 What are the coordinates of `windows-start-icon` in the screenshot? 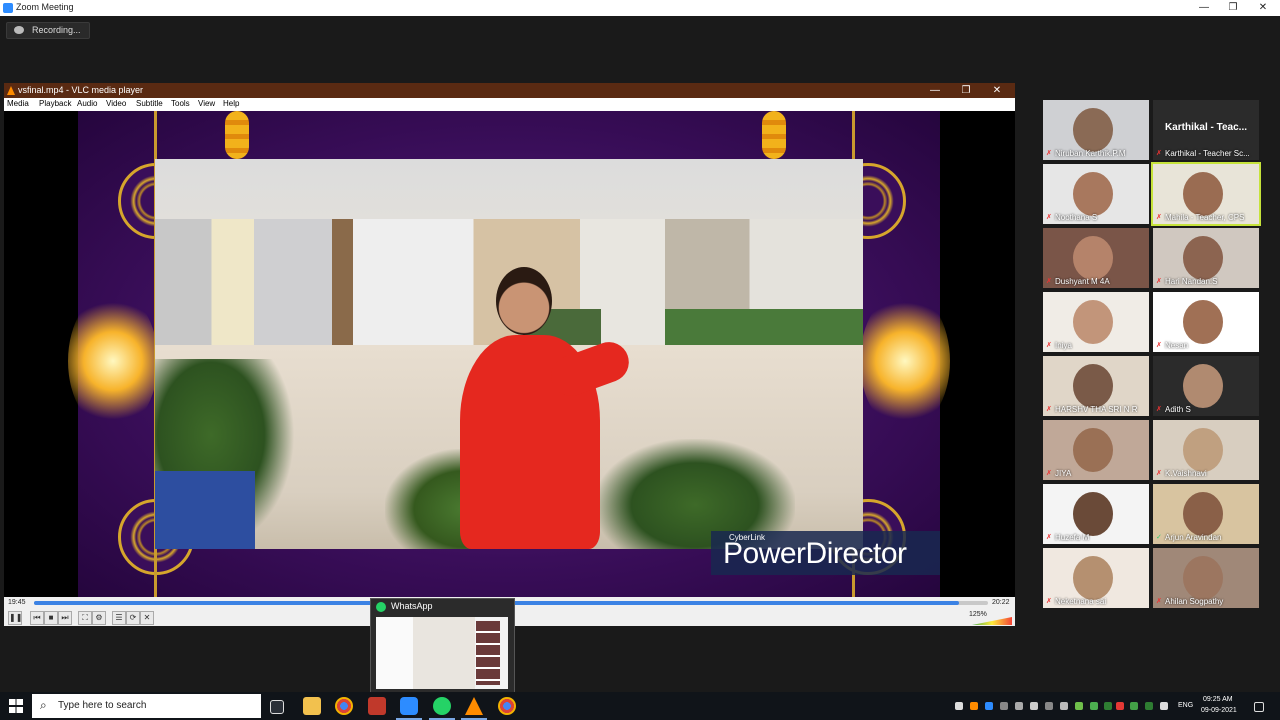 It's located at (16, 706).